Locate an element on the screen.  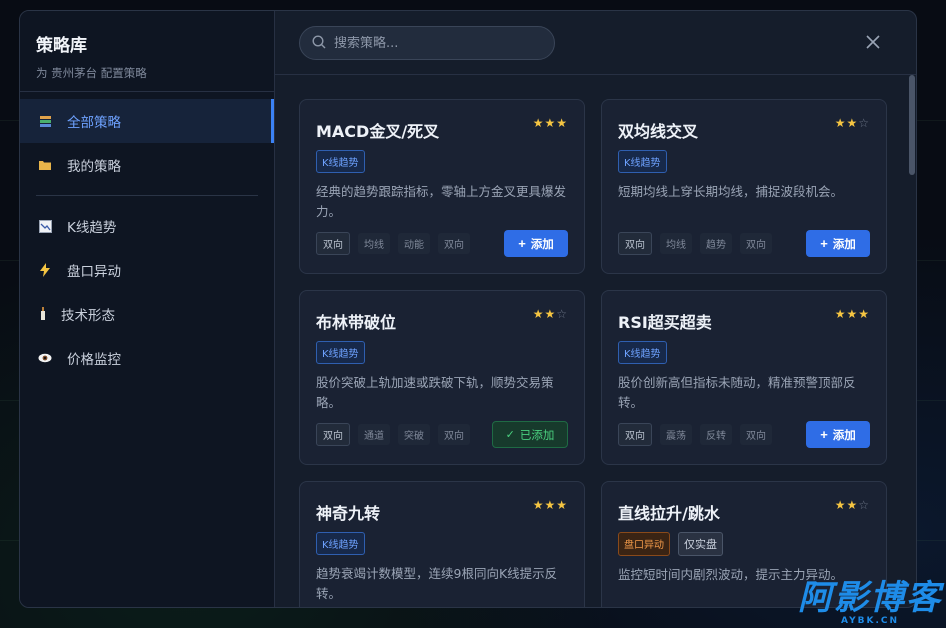
check-icon: ✓ is located at coordinates (510, 435).